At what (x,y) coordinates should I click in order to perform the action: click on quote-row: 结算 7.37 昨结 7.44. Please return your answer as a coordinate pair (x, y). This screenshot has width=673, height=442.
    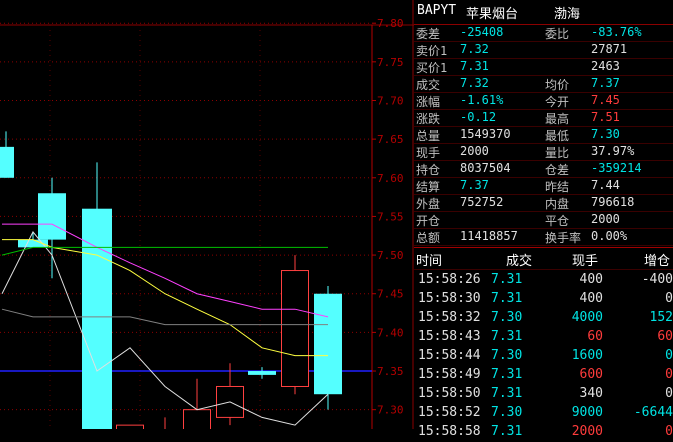
    Looking at the image, I should click on (543, 186).